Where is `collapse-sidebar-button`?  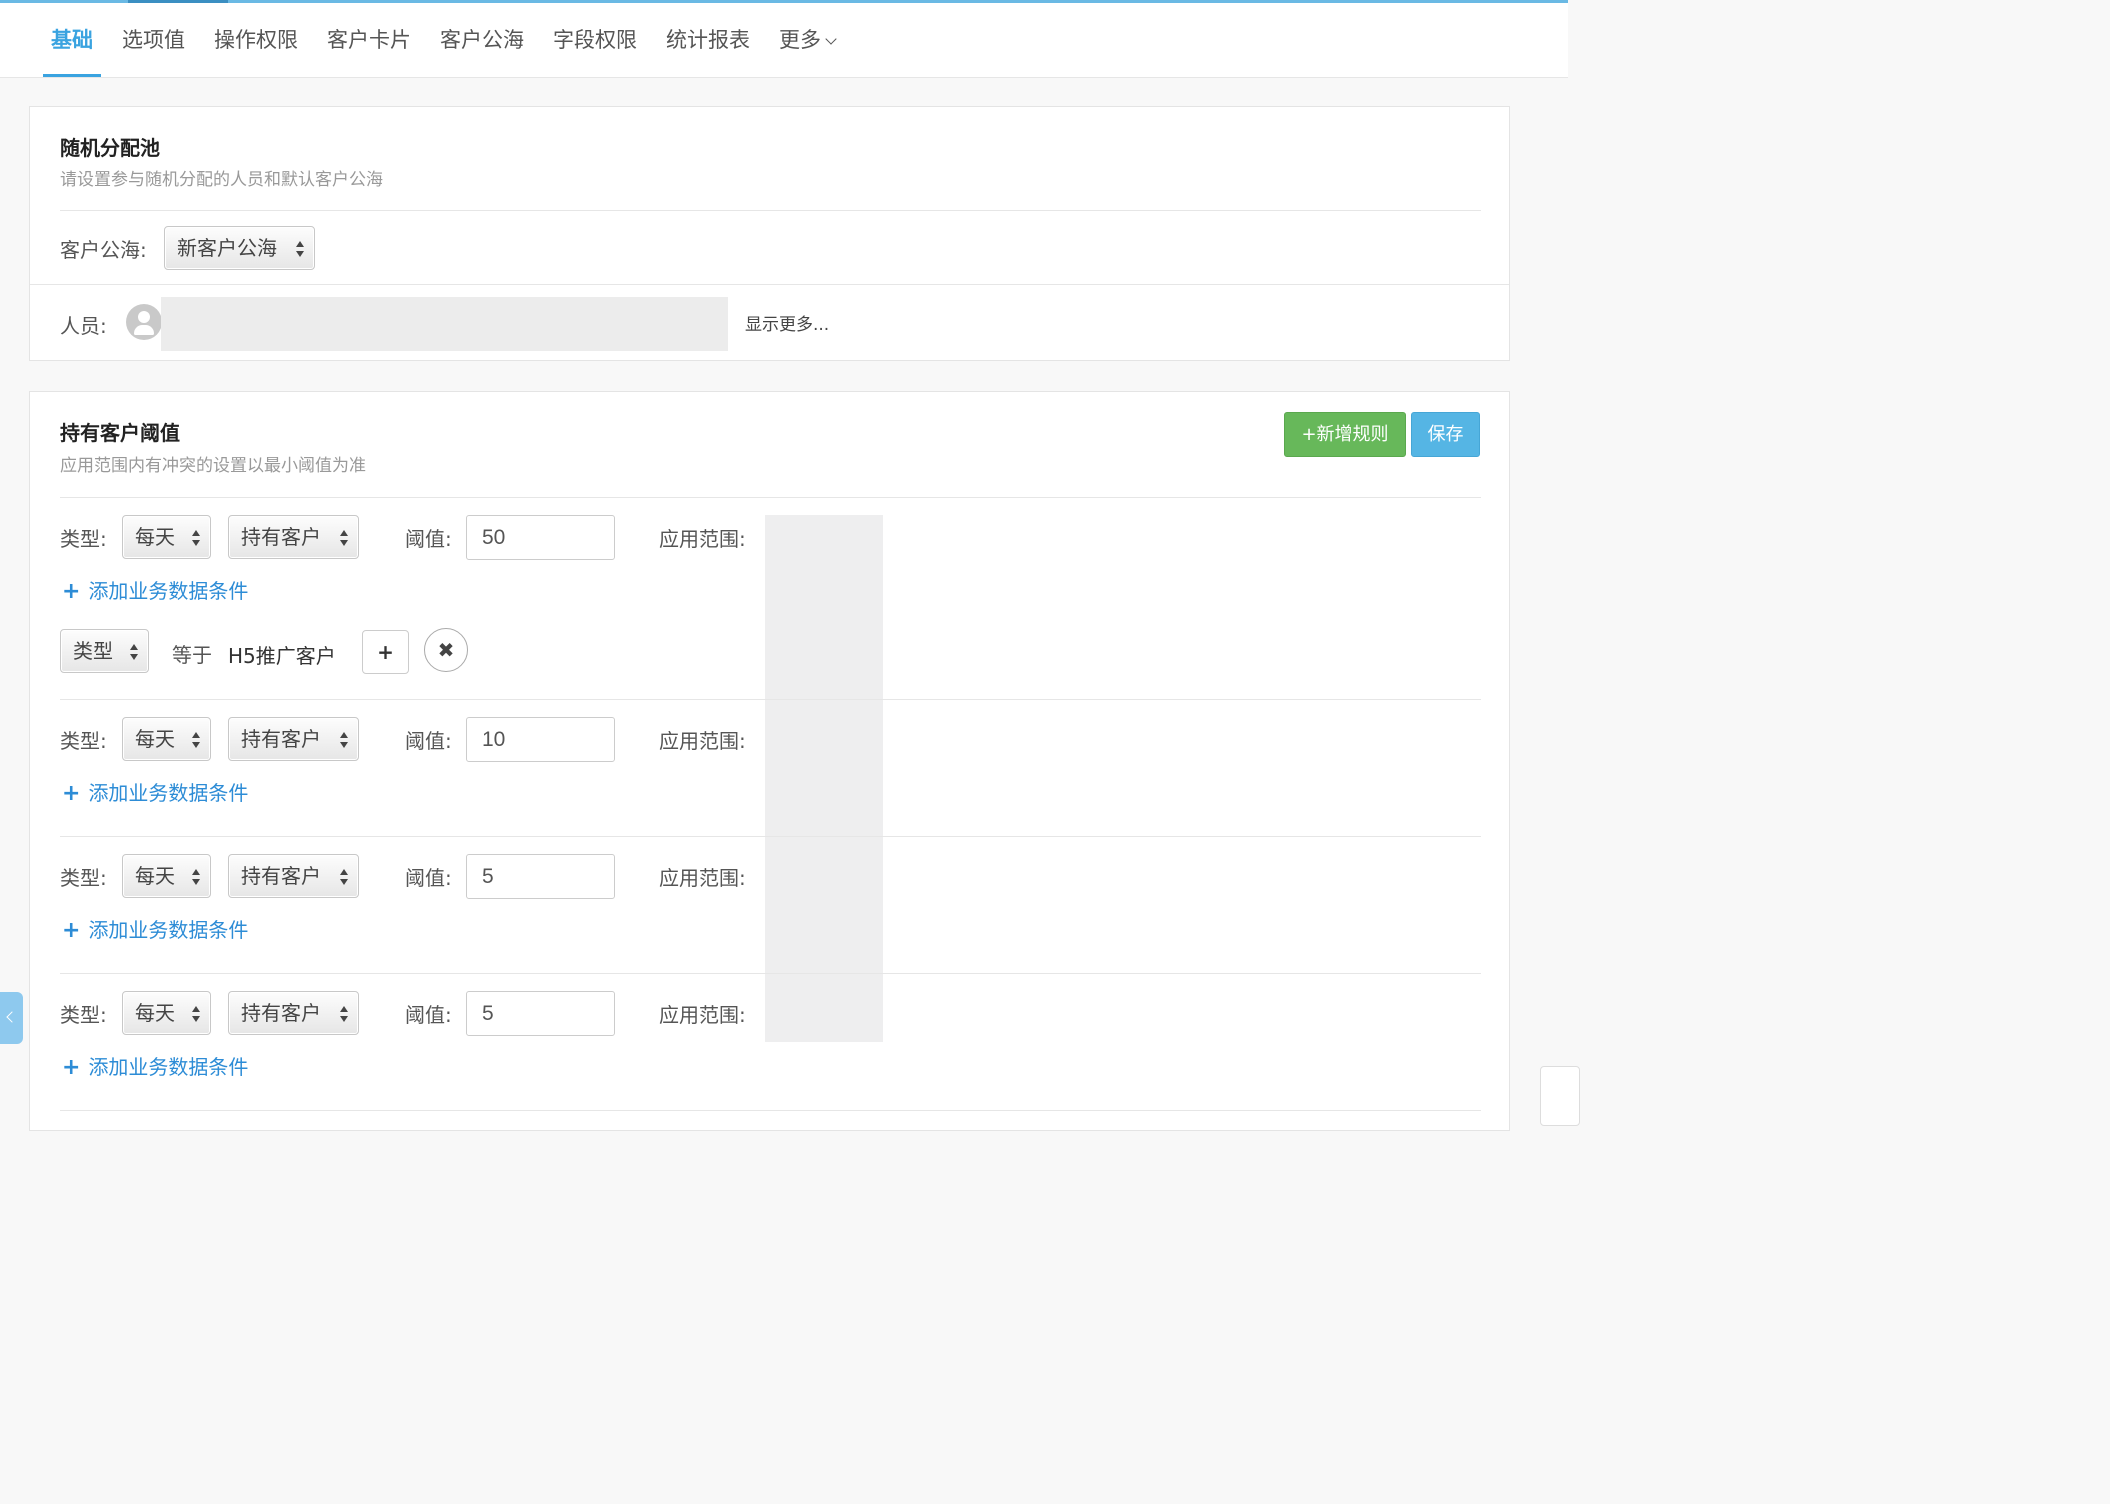 collapse-sidebar-button is located at coordinates (11, 1018).